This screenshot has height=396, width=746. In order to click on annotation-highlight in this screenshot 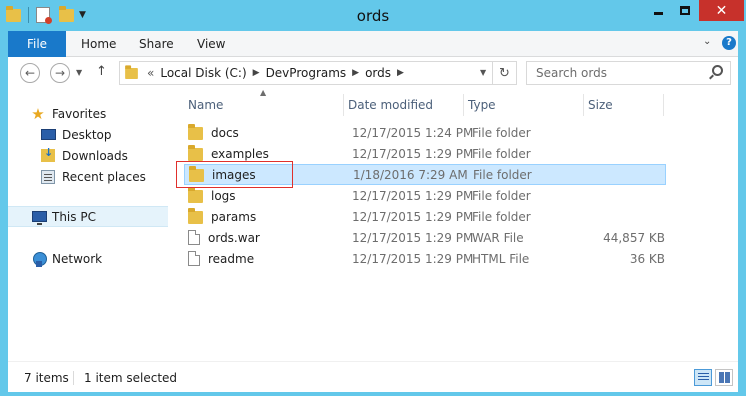, I will do `click(234, 174)`.